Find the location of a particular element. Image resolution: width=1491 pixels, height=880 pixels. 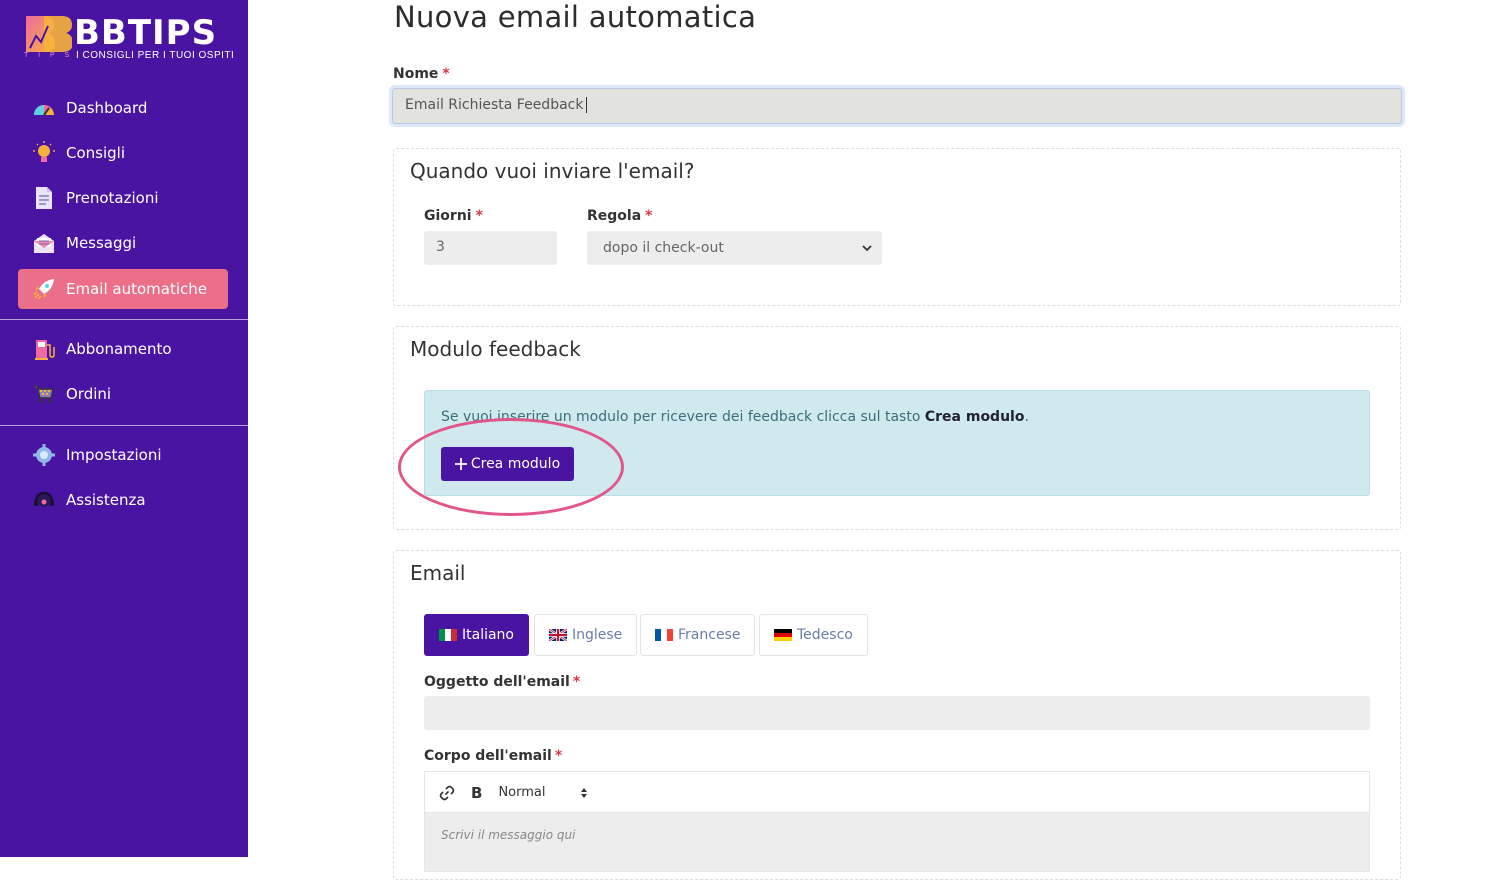

tab-italiano: Italiano is located at coordinates (476, 635).